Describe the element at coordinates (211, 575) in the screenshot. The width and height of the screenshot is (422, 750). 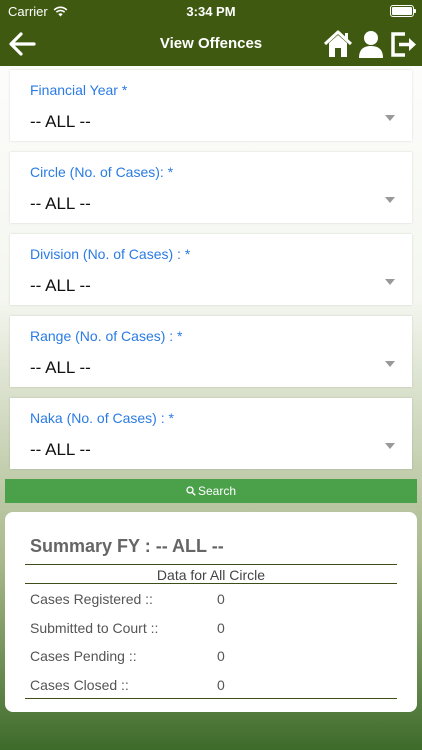
I see `summary-caption: Data for All Circle` at that location.